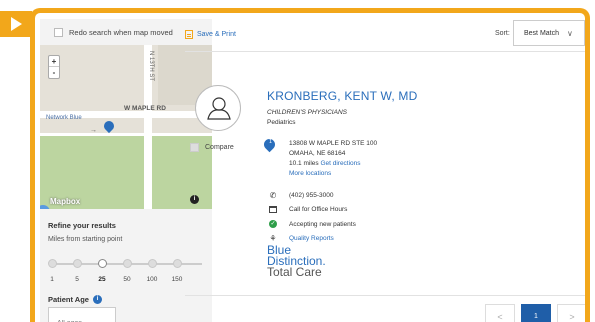  Describe the element at coordinates (54, 72) in the screenshot. I see `zoom-out-button: -` at that location.